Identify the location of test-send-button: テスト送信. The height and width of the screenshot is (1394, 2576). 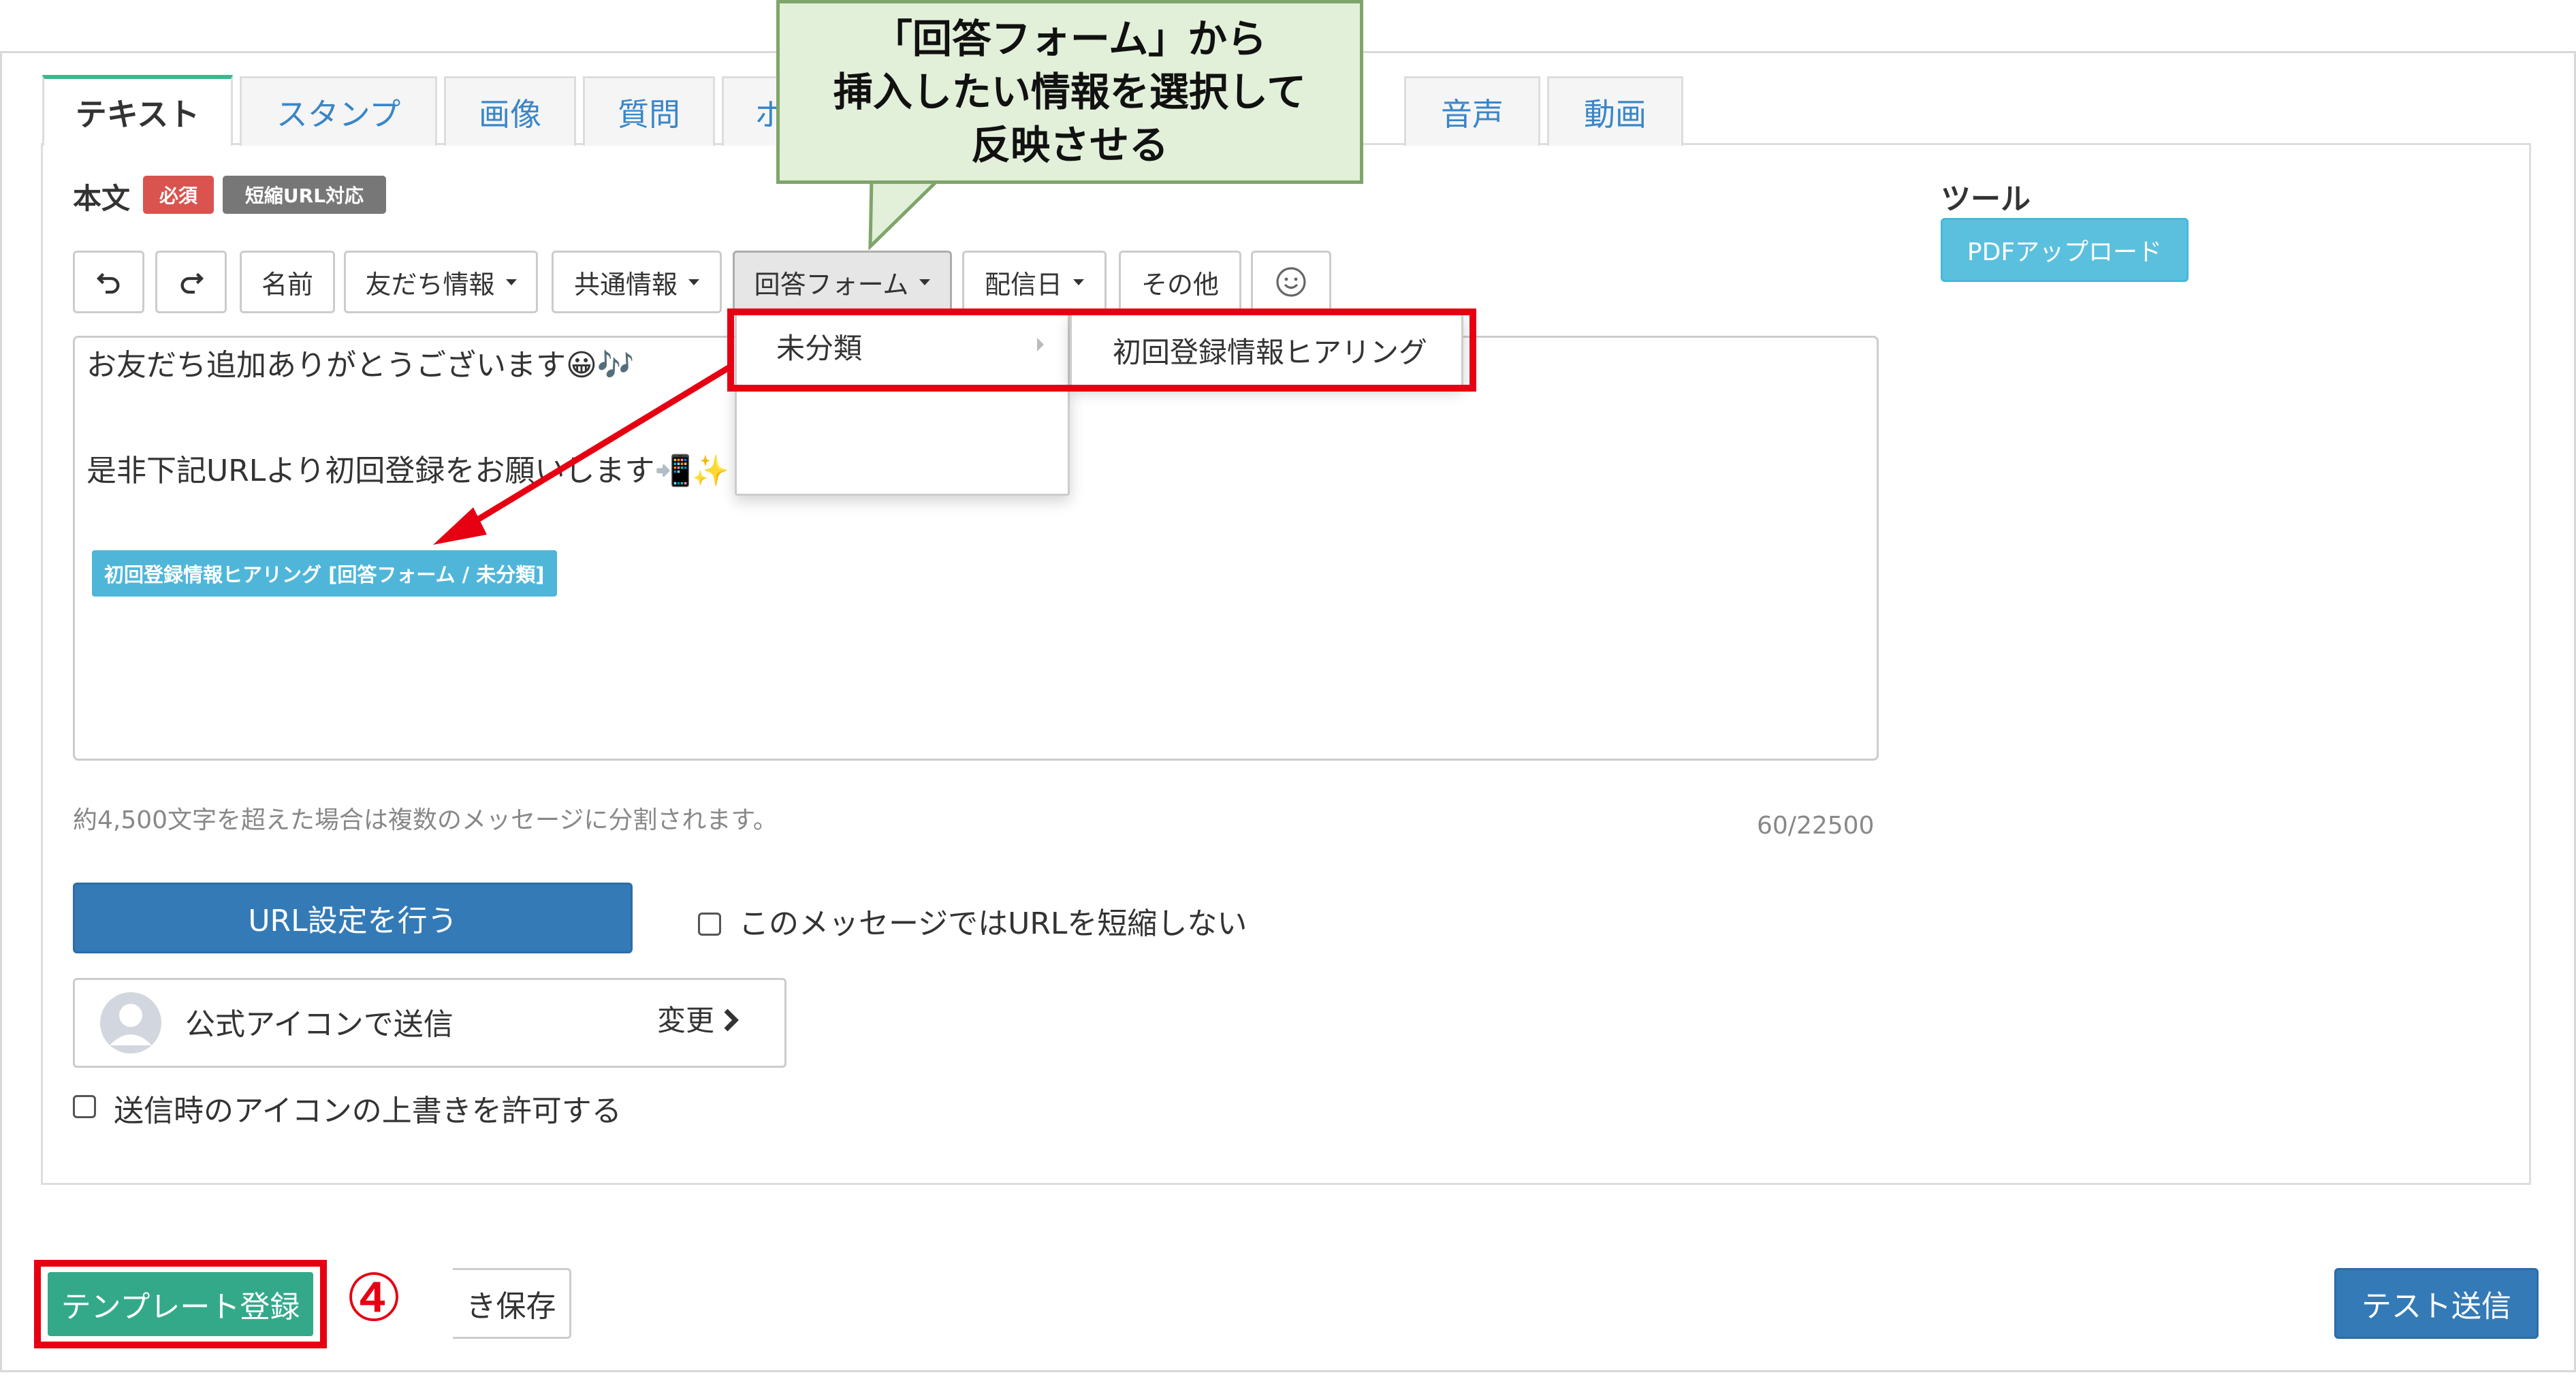
(2436, 1304).